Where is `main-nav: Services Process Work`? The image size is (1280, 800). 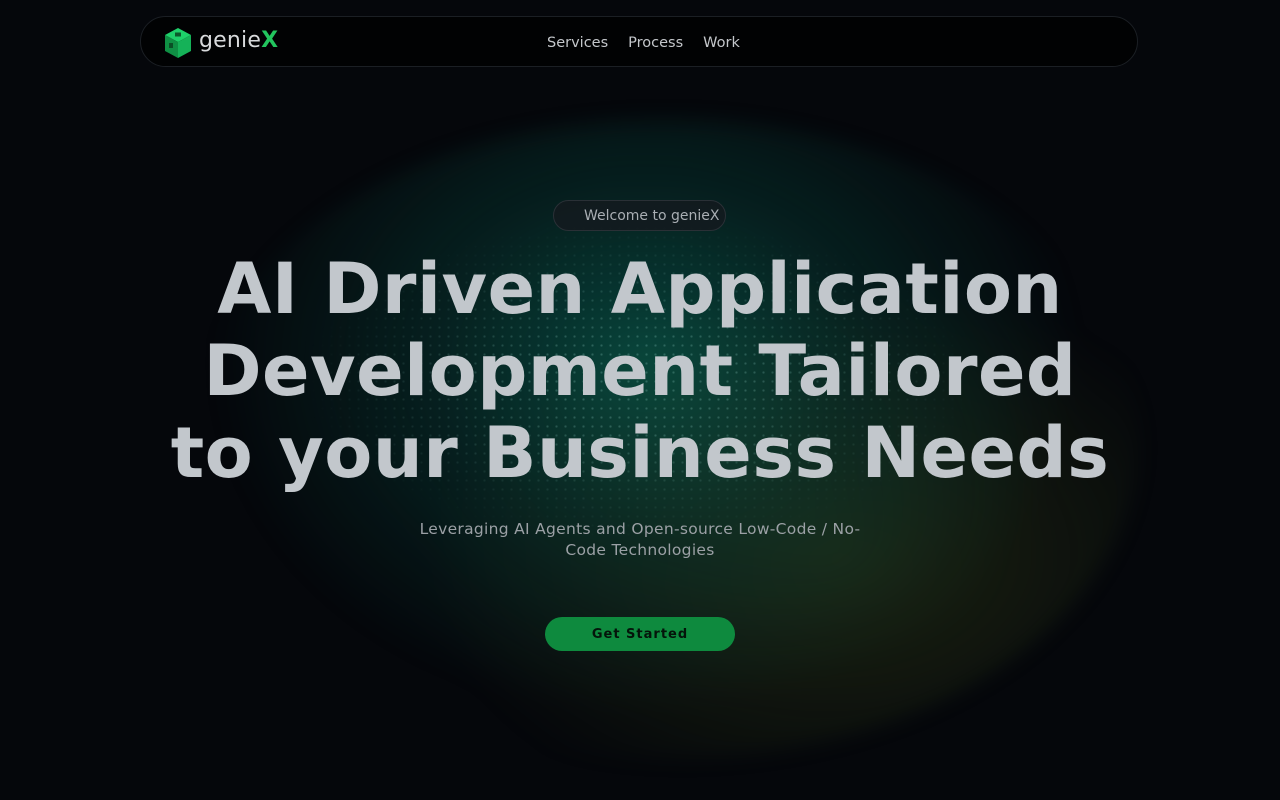 main-nav: Services Process Work is located at coordinates (643, 42).